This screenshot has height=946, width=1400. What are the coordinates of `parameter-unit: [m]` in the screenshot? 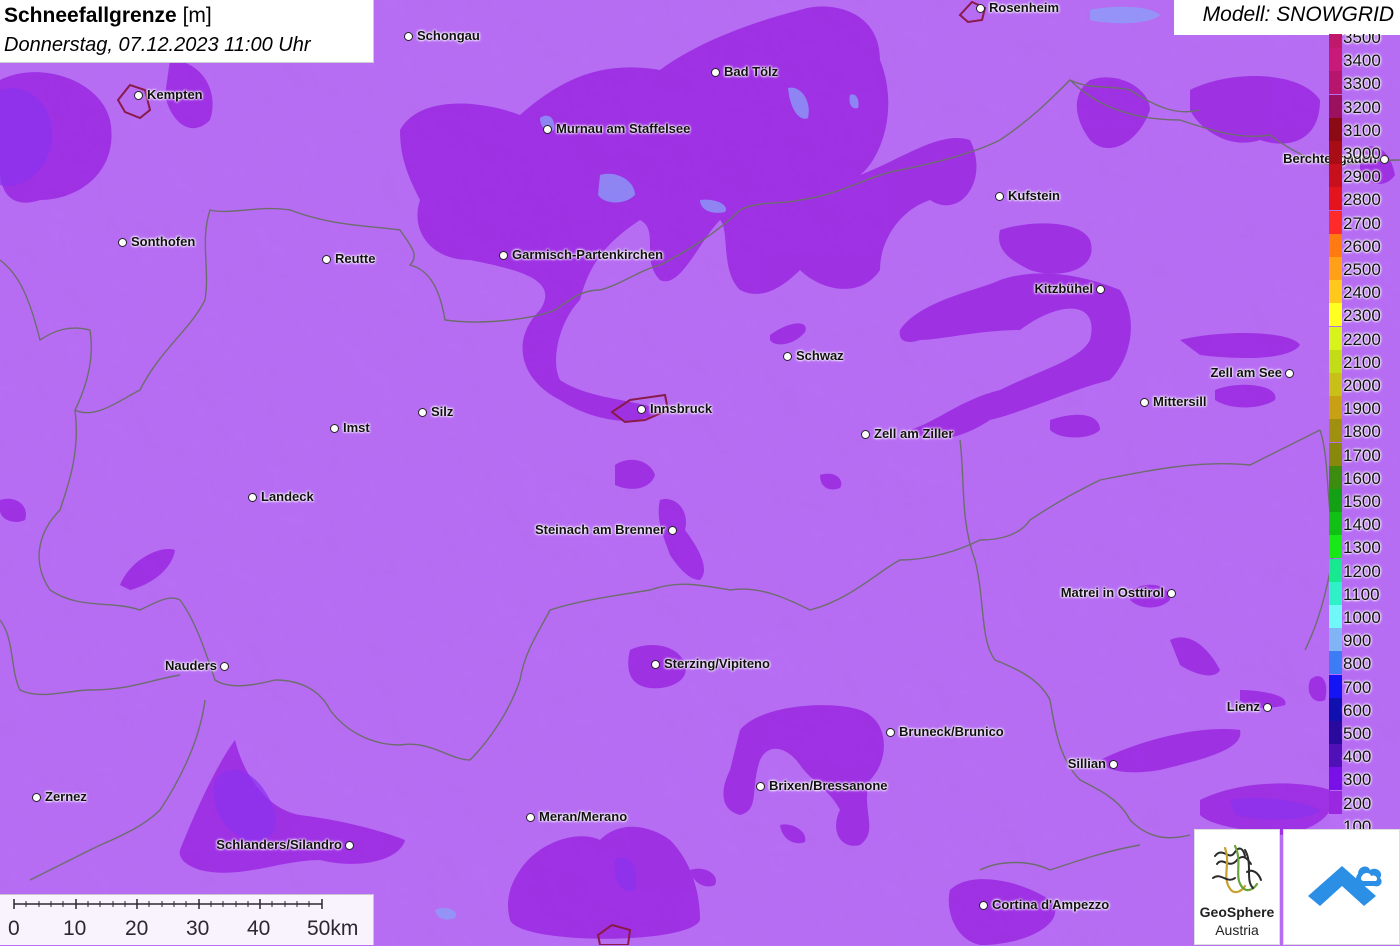 It's located at (197, 15).